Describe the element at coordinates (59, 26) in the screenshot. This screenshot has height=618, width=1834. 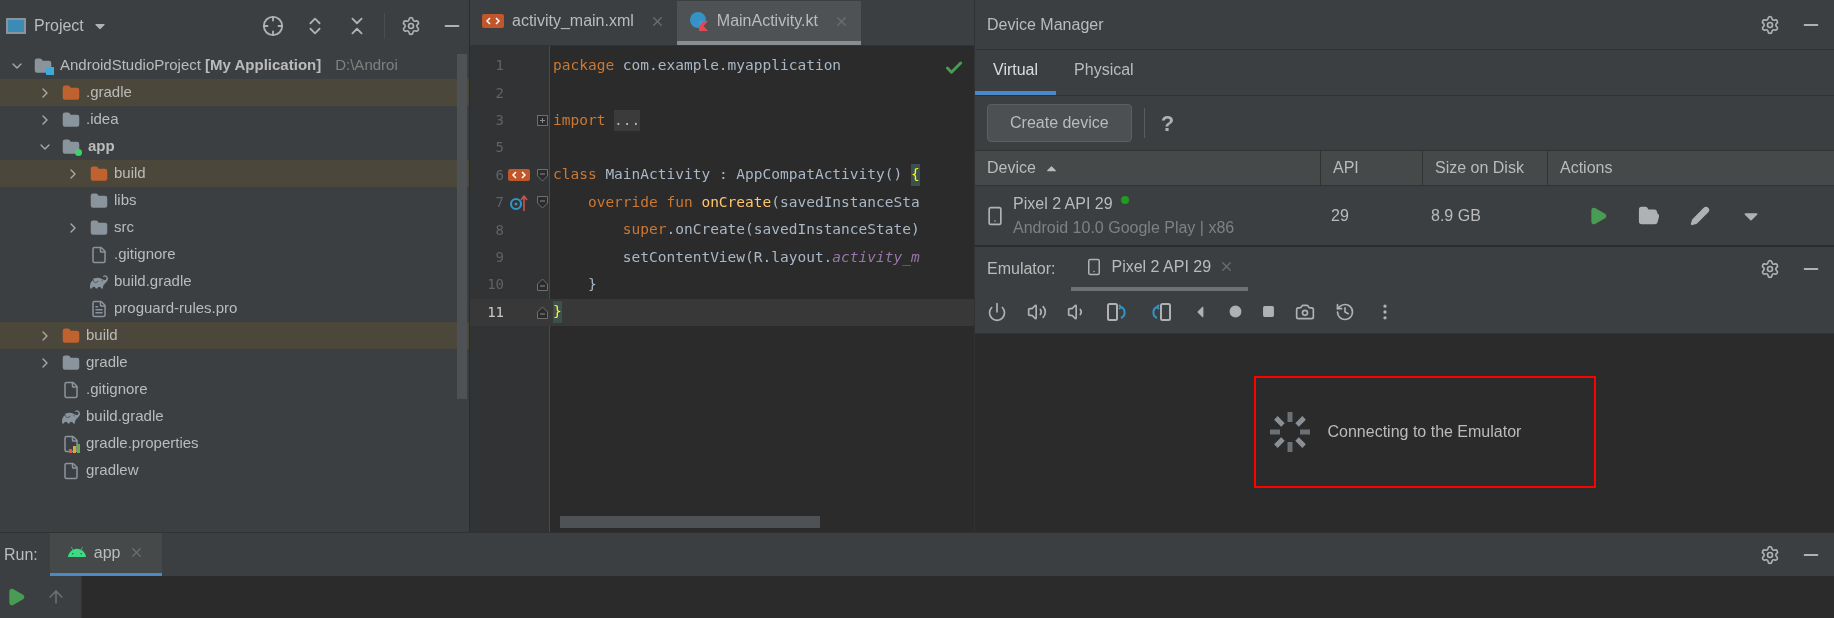
I see `panel-title: Project` at that location.